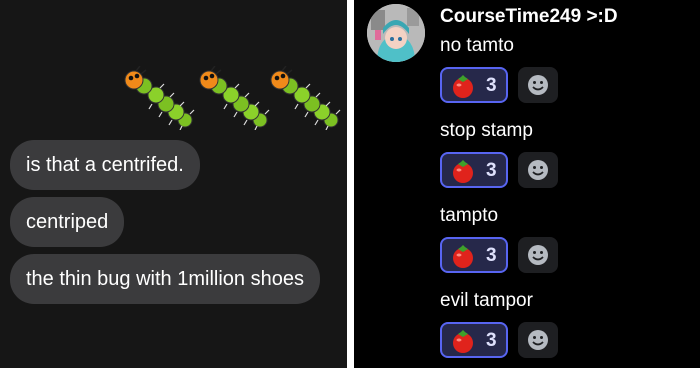 This screenshot has height=368, width=700. Describe the element at coordinates (165, 279) in the screenshot. I see `message-bubble: the thin bug with 1million shoes` at that location.